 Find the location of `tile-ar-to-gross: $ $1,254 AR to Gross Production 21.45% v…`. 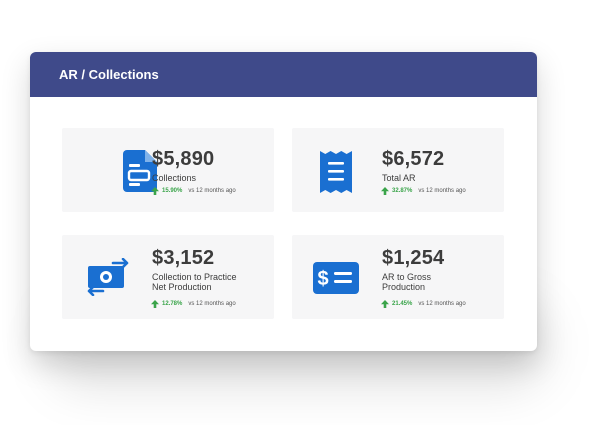

tile-ar-to-gross: $ $1,254 AR to Gross Production 21.45% v… is located at coordinates (398, 277).